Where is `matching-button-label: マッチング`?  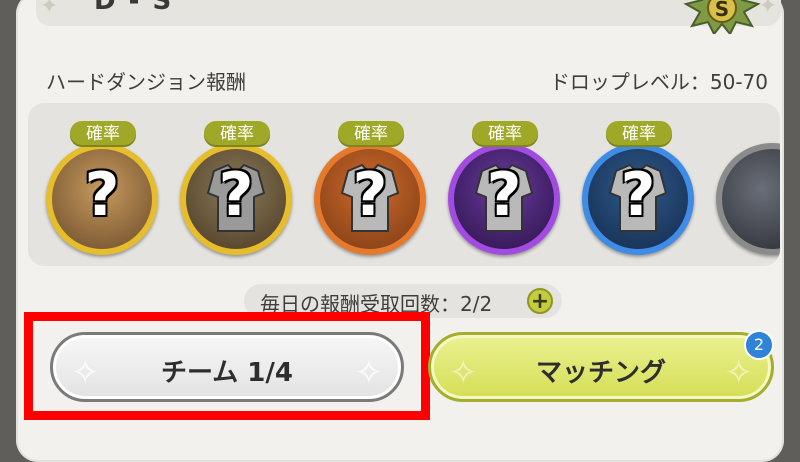 matching-button-label: マッチング is located at coordinates (600, 373).